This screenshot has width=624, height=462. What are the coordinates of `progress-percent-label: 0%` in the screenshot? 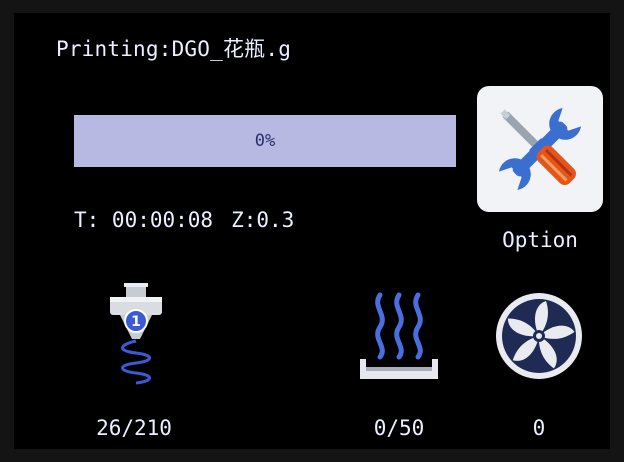 It's located at (265, 141).